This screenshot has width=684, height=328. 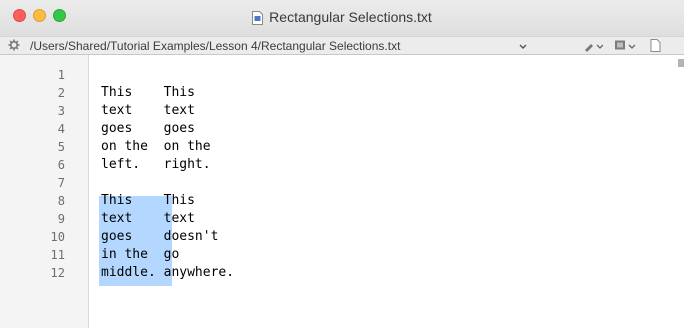 I want to click on line-number: 11, so click(x=57, y=255).